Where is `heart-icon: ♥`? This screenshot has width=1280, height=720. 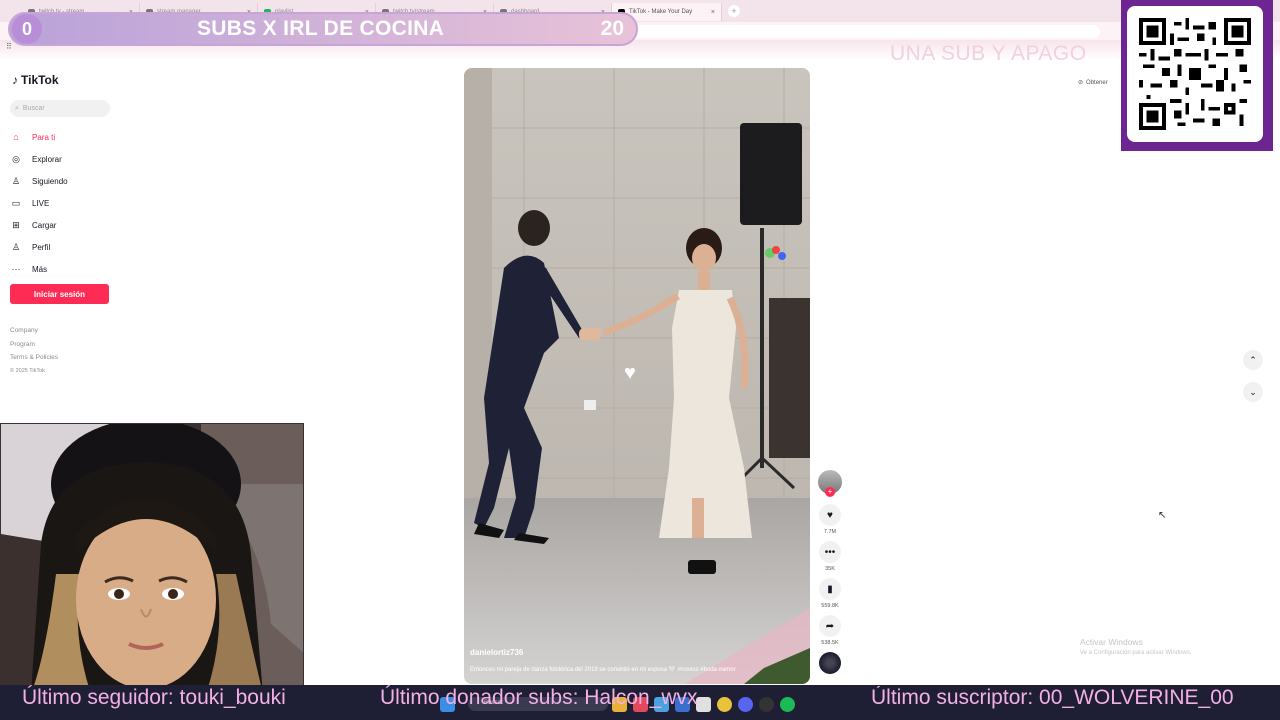
heart-icon: ♥ is located at coordinates (830, 515).